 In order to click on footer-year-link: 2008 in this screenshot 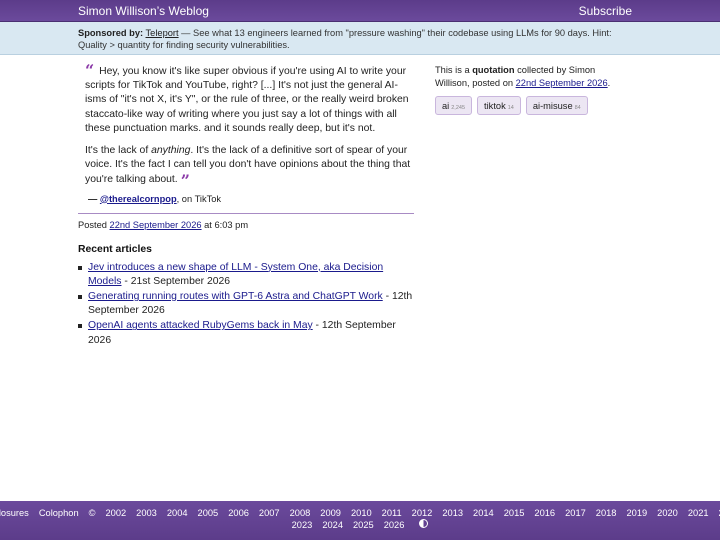, I will do `click(300, 513)`.